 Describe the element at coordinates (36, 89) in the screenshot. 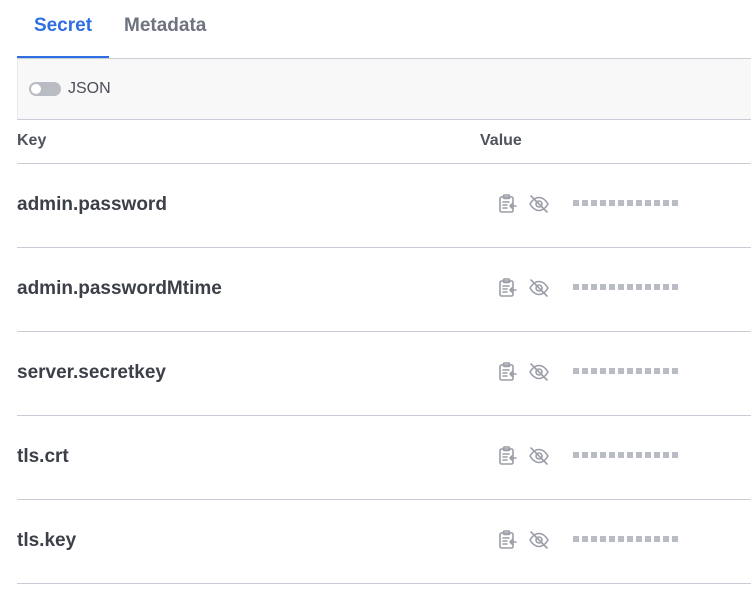

I see `toggle-knob` at that location.